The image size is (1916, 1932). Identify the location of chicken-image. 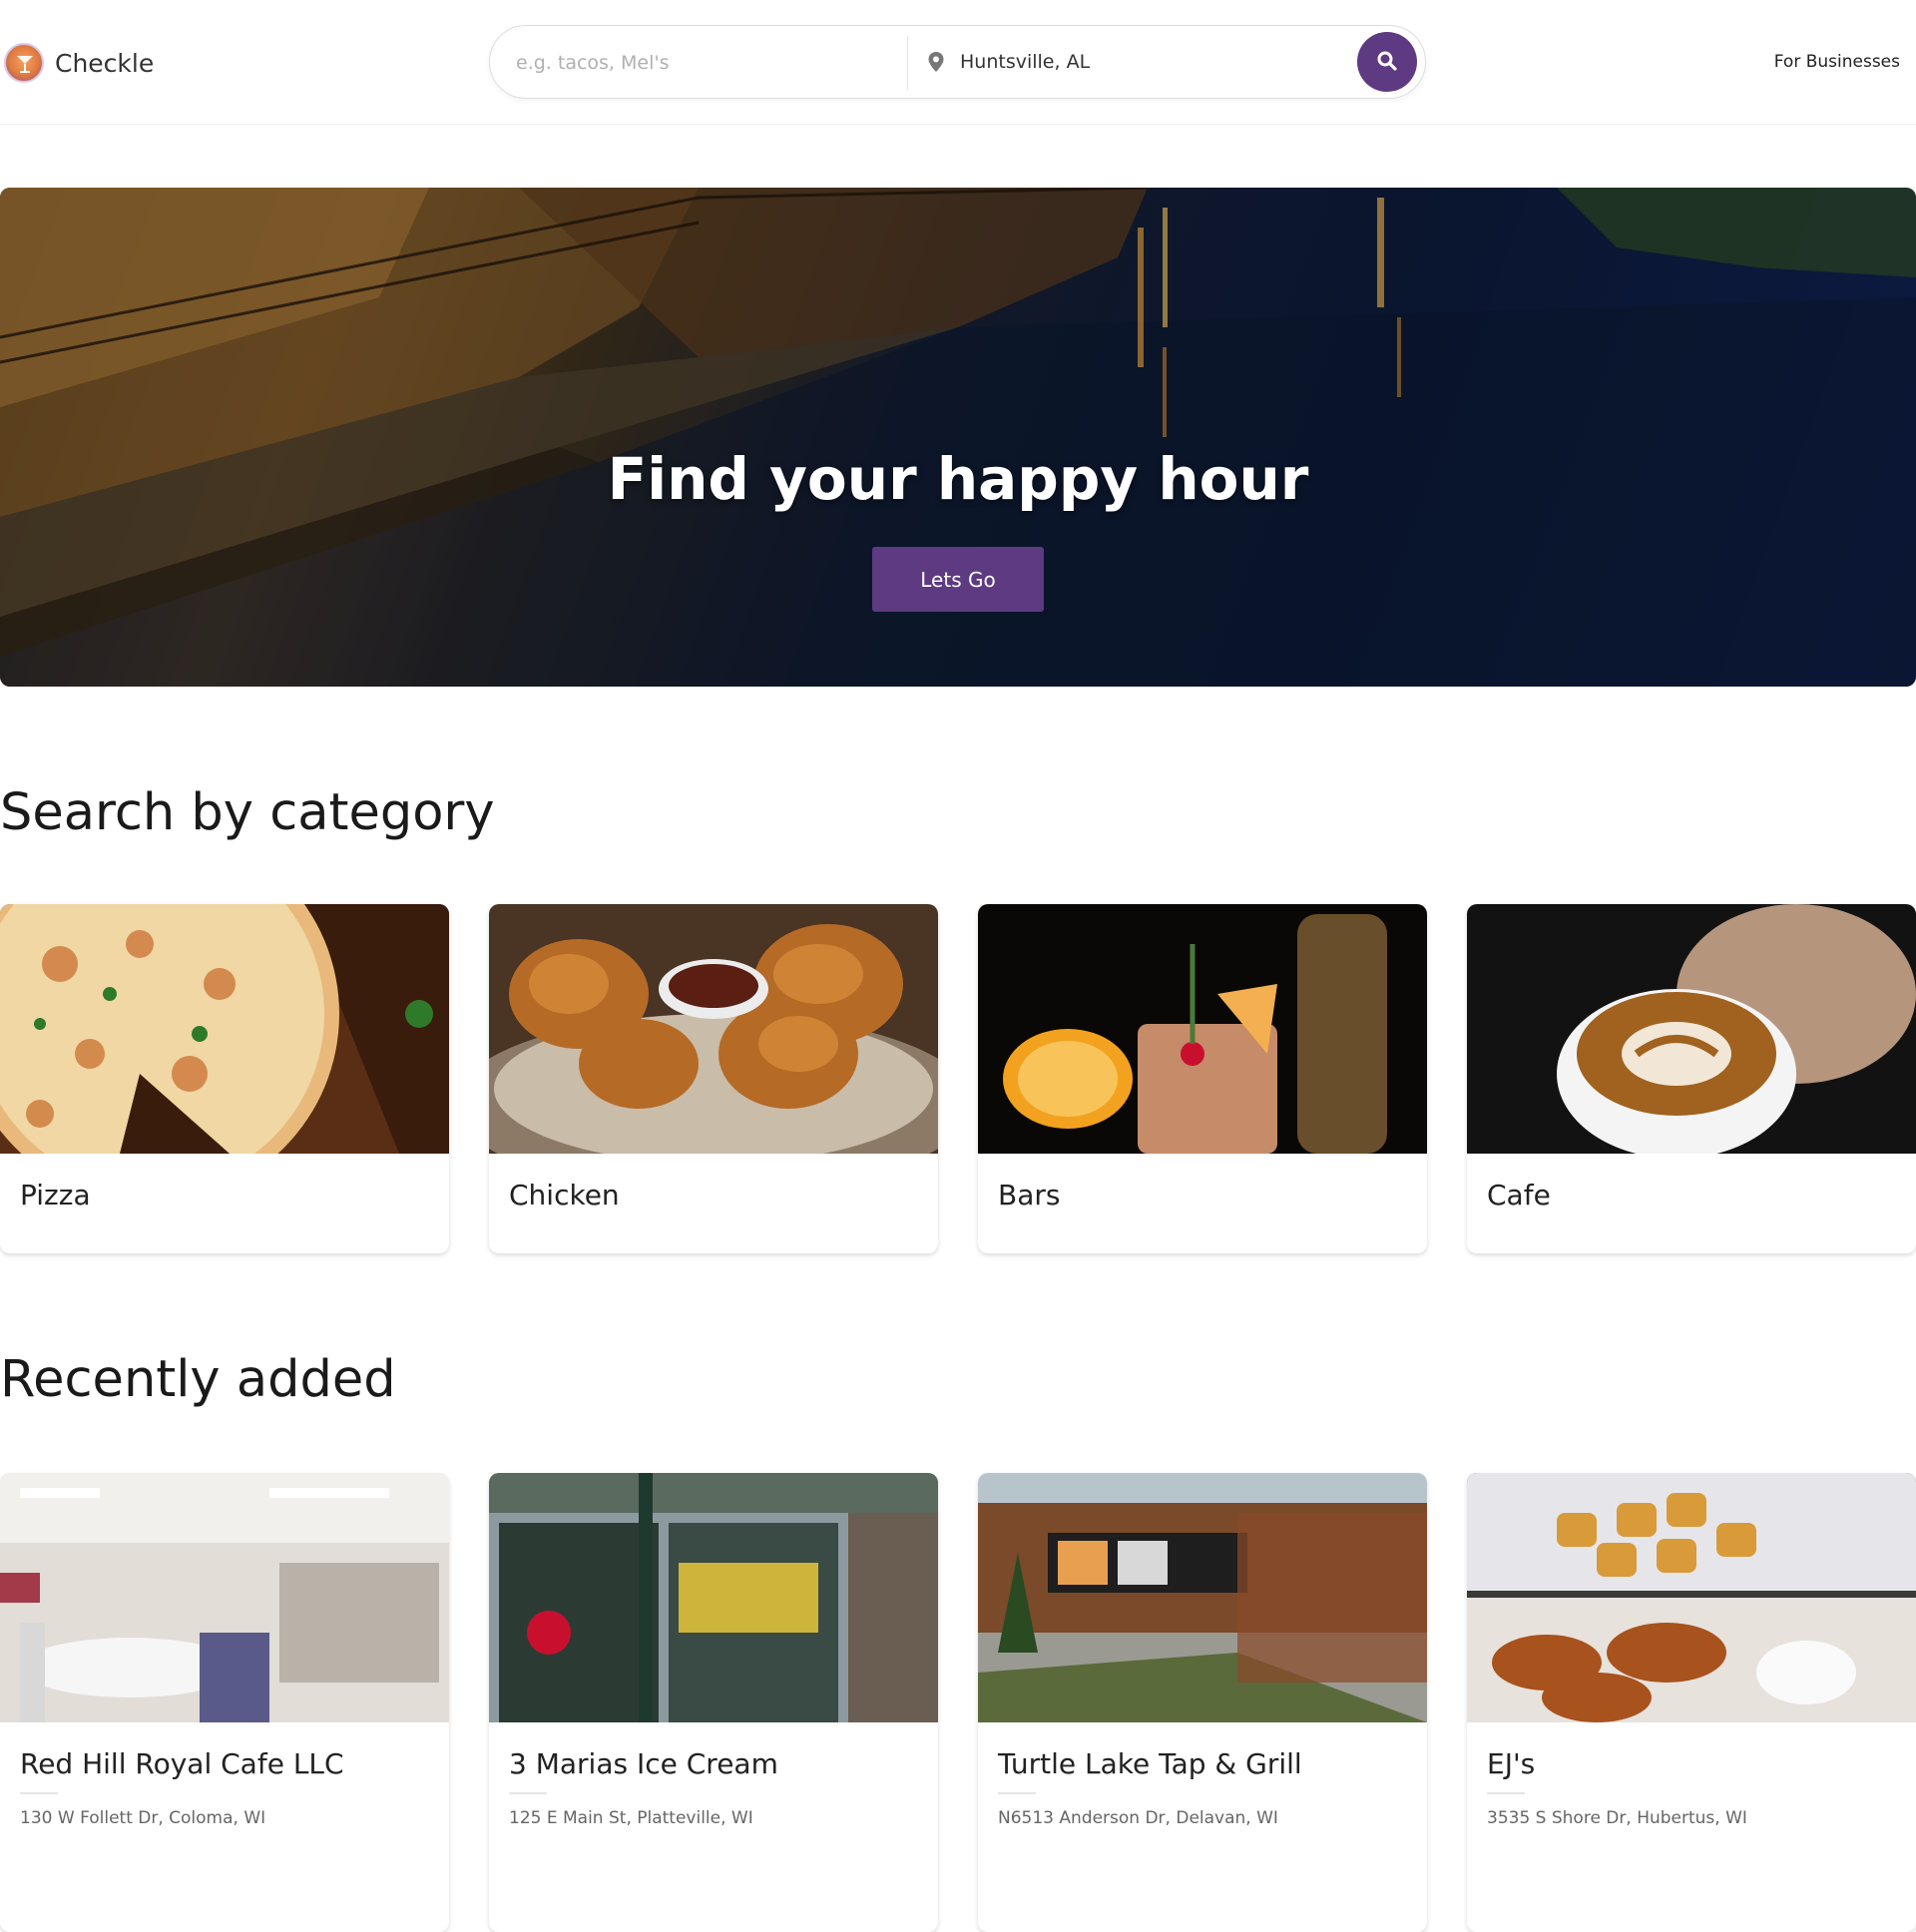
(713, 1029).